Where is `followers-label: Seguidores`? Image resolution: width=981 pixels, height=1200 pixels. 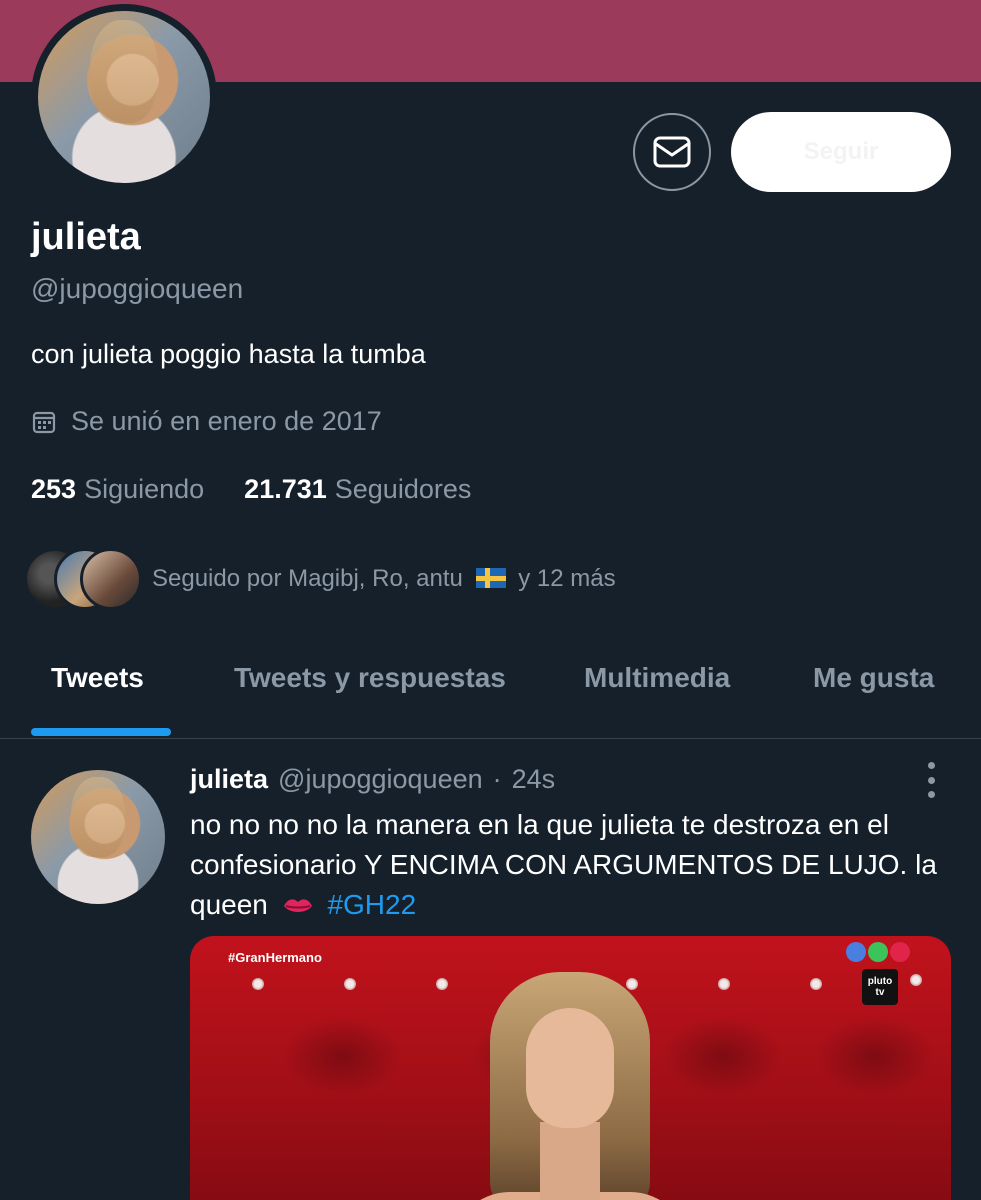 followers-label: Seguidores is located at coordinates (403, 489).